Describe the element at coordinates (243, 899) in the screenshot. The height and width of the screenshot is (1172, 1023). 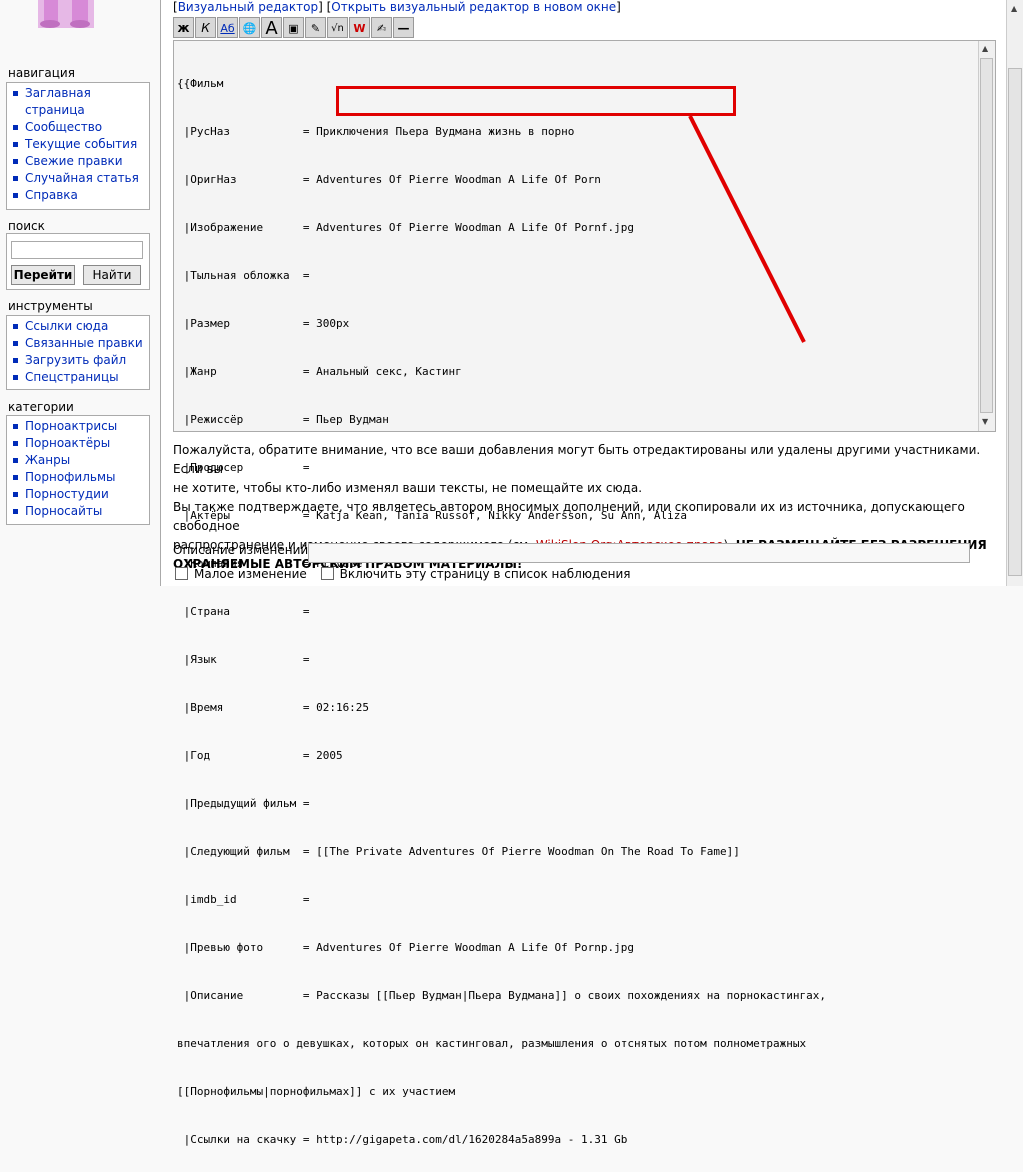
I see `editor-line: |imdb_id =` at that location.